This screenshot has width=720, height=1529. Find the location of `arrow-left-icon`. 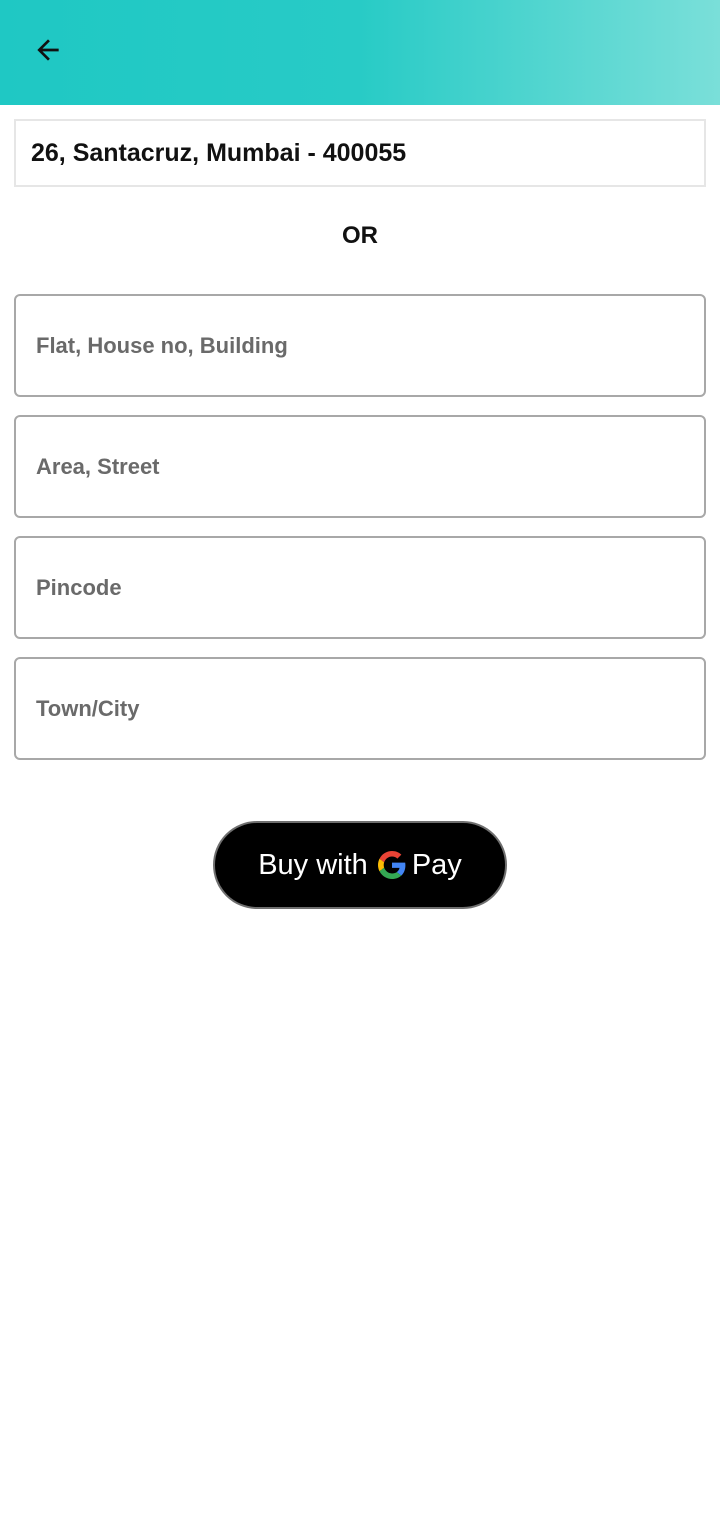

arrow-left-icon is located at coordinates (48, 50).